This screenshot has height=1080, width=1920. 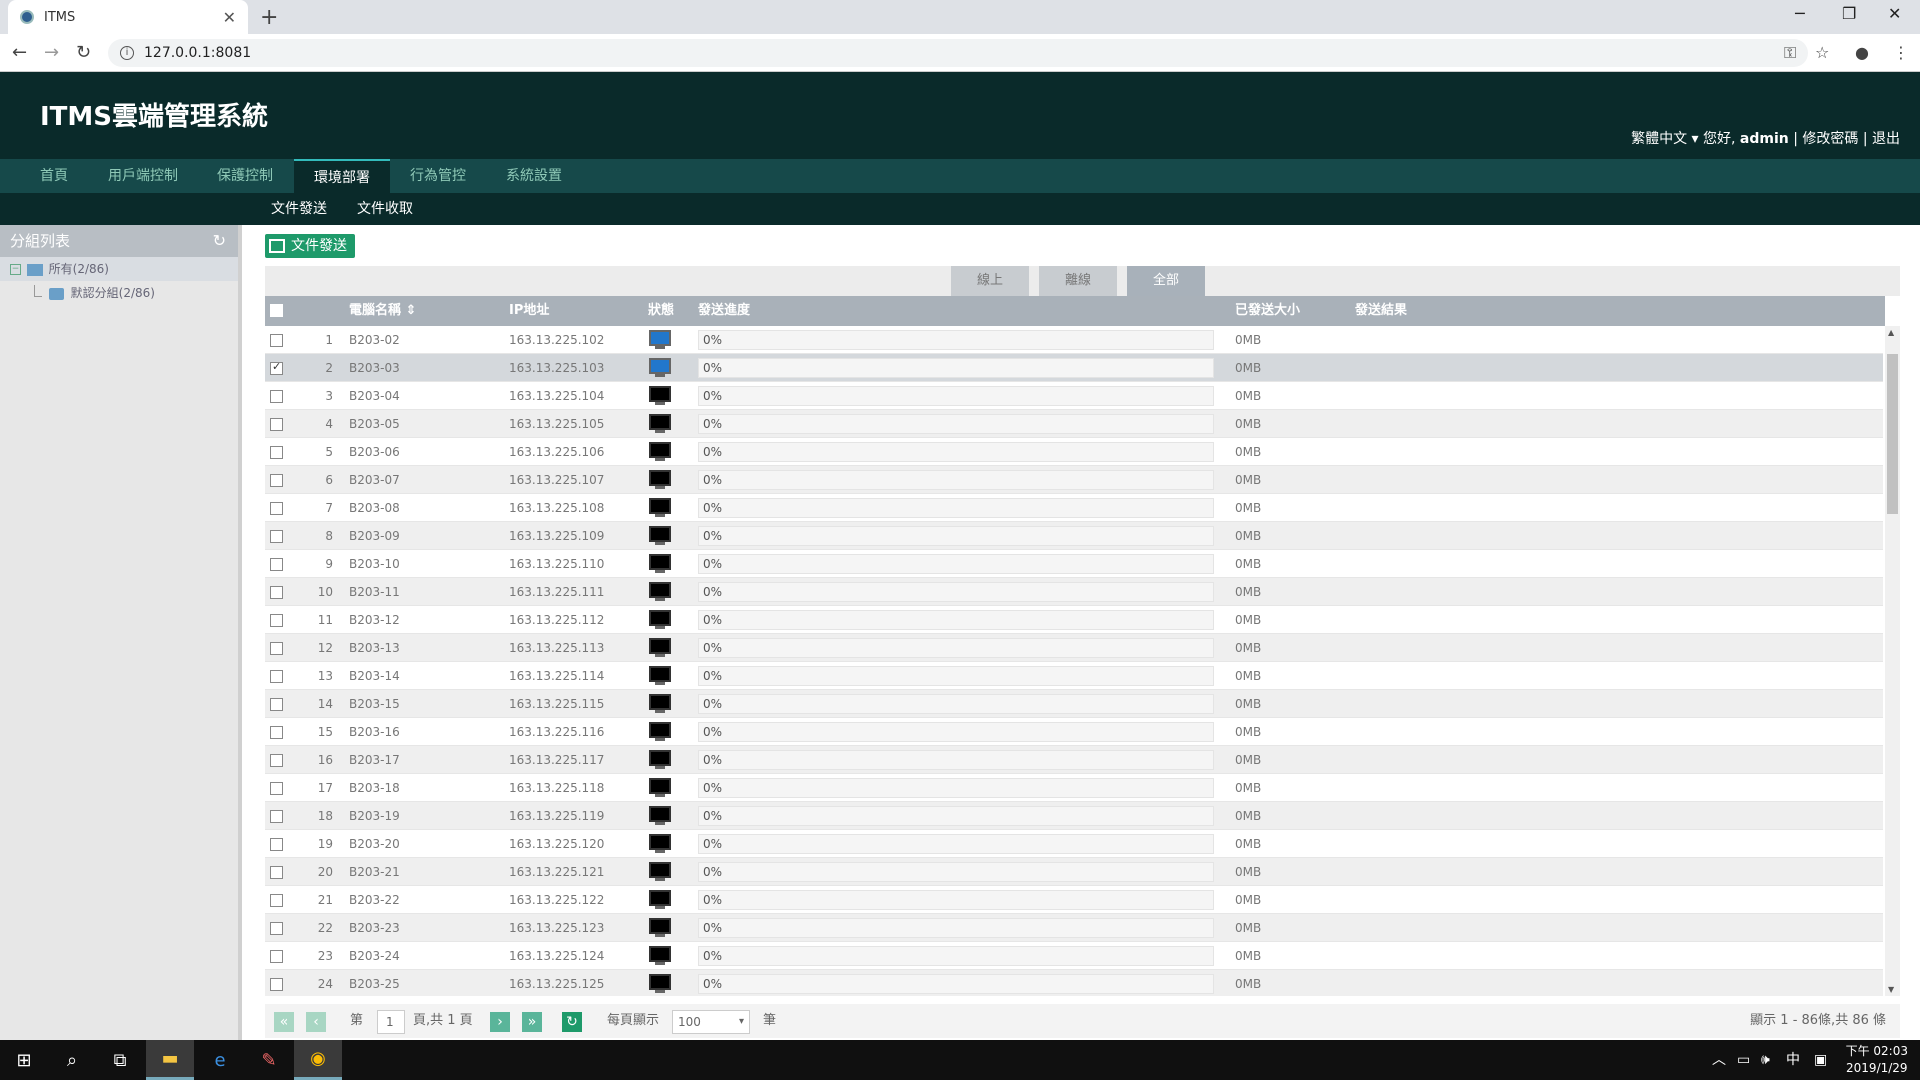 What do you see at coordinates (342, 176) in the screenshot?
I see `nav-environment-deploy: 環境部署` at bounding box center [342, 176].